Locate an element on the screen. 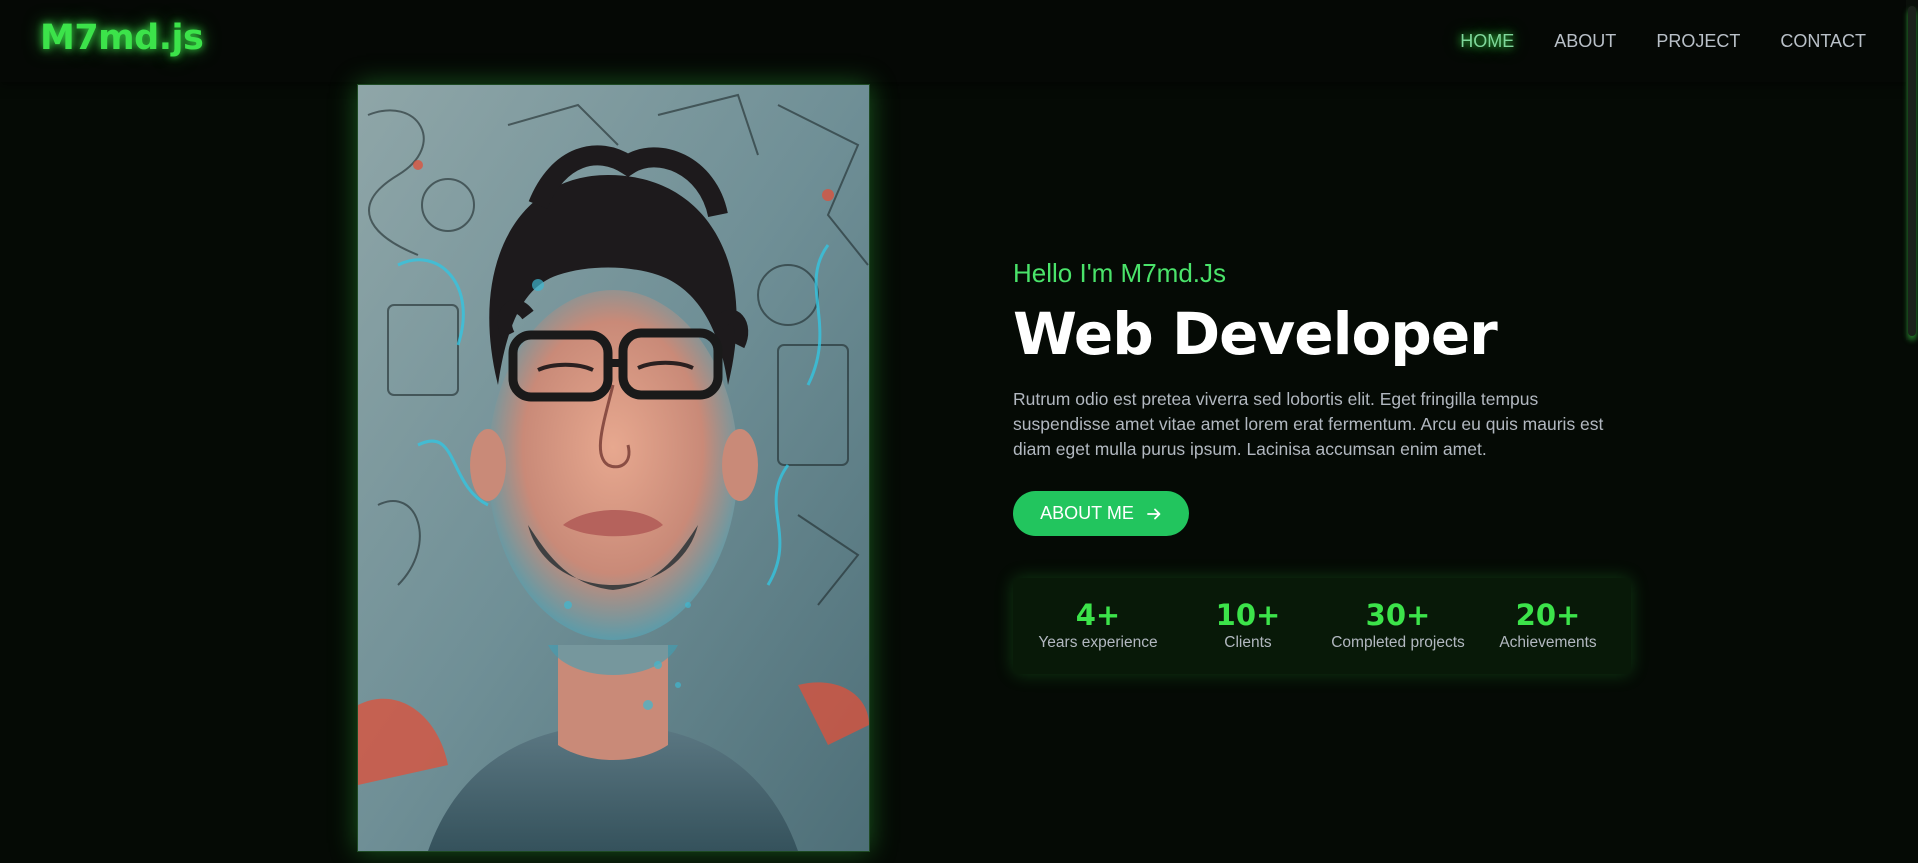 Image resolution: width=1918 pixels, height=863 pixels. main-nav: HOME ABOUT PROJECT CONTACT is located at coordinates (1663, 41).